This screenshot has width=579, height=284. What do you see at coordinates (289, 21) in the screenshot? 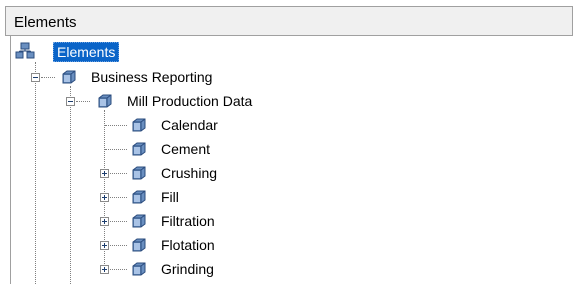
I see `panel-header: Elements` at bounding box center [289, 21].